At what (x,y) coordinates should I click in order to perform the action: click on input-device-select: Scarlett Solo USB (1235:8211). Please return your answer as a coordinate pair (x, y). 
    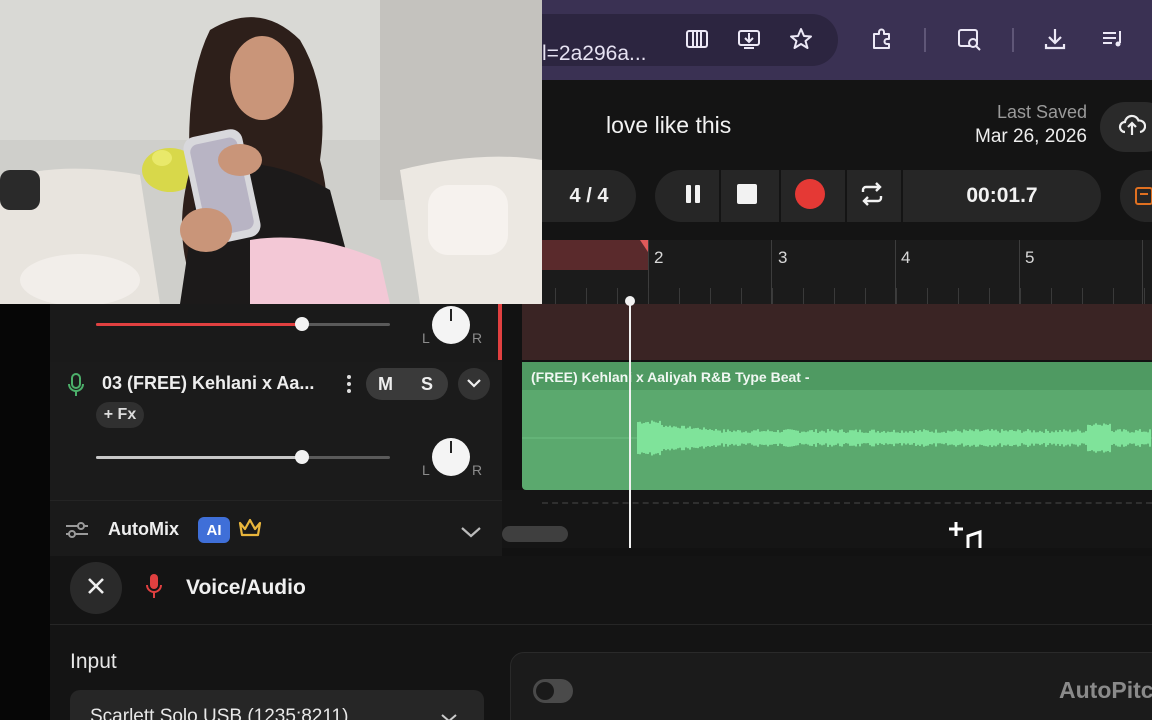
    Looking at the image, I should click on (277, 705).